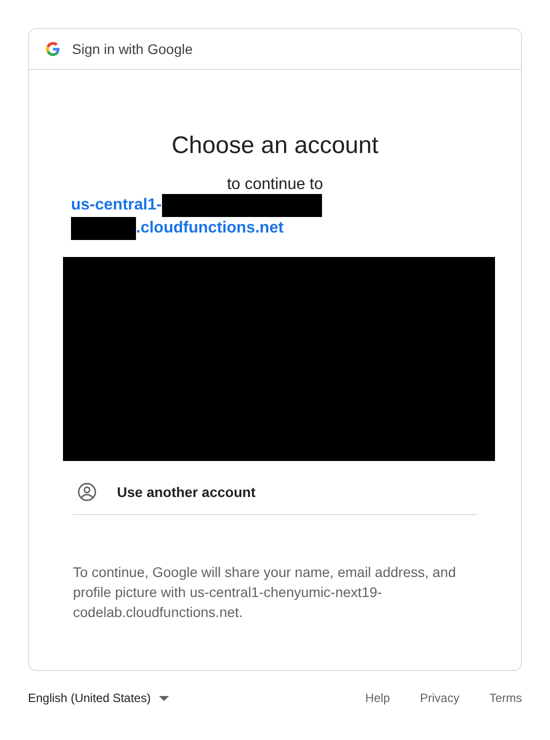 This screenshot has height=740, width=550. Describe the element at coordinates (275, 492) in the screenshot. I see `use-another-account-button: Use another account` at that location.